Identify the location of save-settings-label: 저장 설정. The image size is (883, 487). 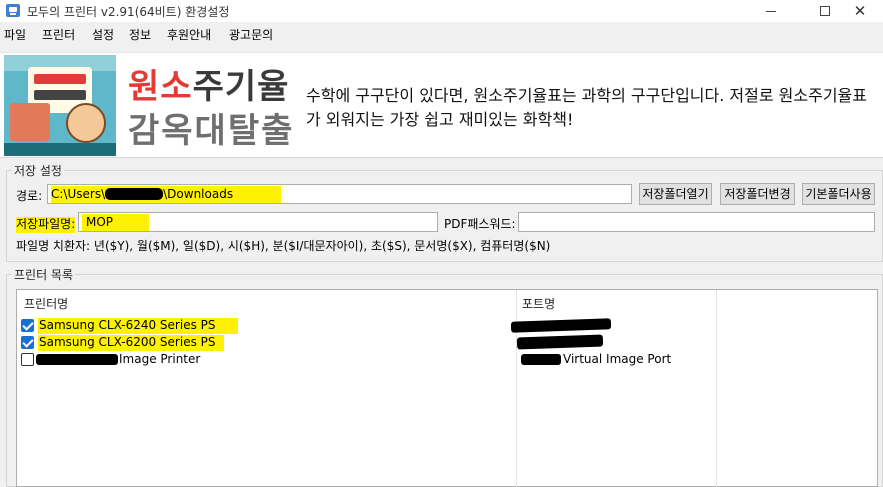
(38, 170).